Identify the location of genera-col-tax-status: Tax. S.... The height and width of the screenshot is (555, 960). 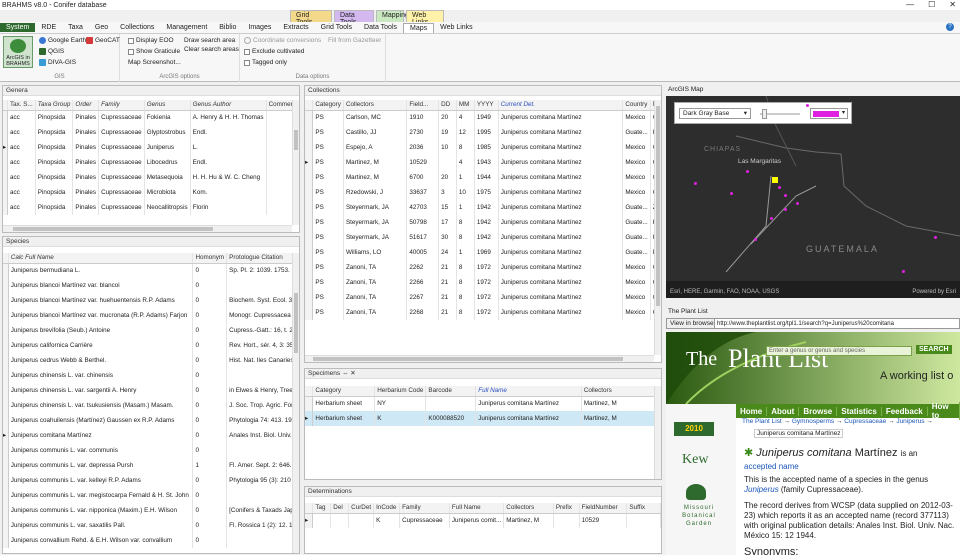
(21, 105).